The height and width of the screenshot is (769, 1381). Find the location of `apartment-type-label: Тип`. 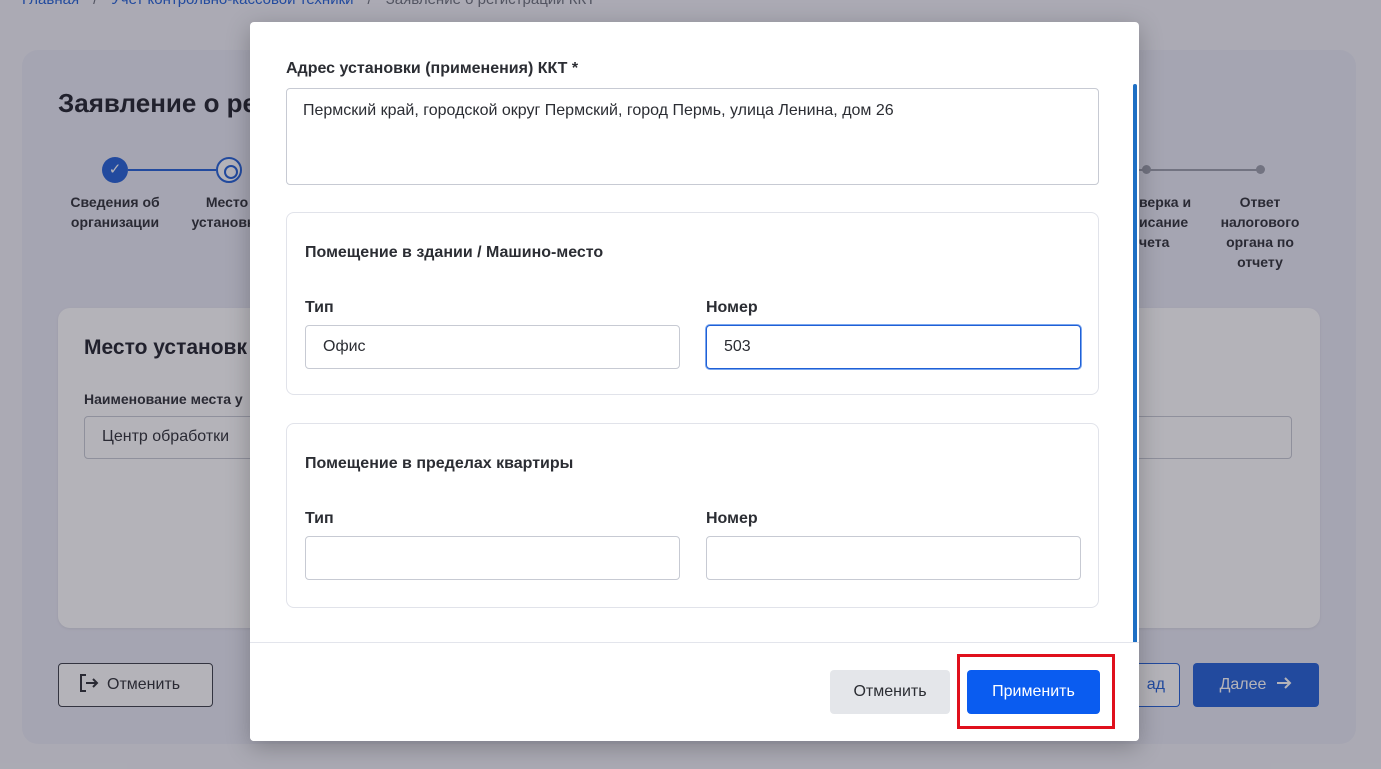

apartment-type-label: Тип is located at coordinates (319, 518).